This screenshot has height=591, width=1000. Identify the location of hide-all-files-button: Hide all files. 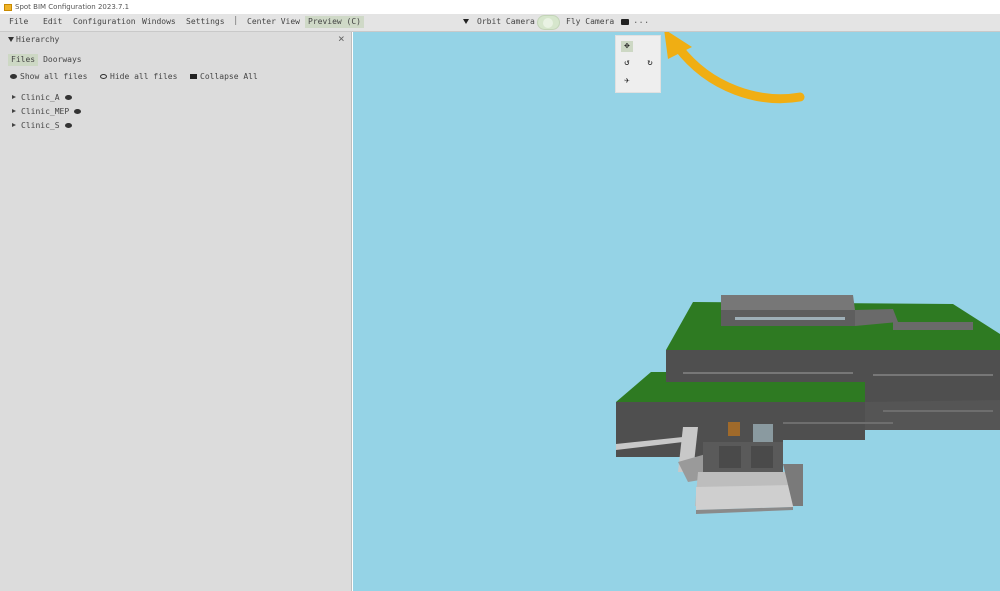
(138, 76).